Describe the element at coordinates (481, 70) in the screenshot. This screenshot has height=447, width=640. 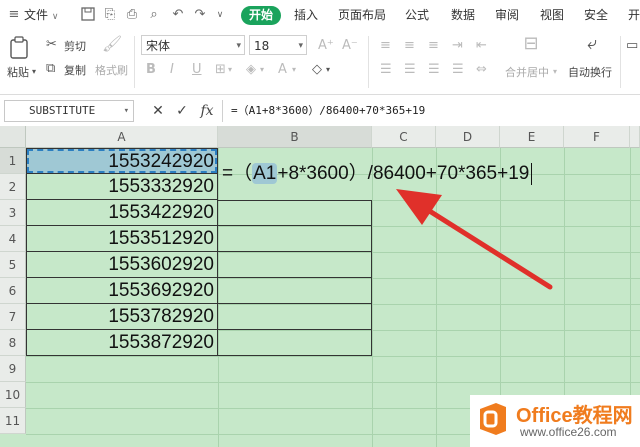
I see `distribute-icon: ⇔` at that location.